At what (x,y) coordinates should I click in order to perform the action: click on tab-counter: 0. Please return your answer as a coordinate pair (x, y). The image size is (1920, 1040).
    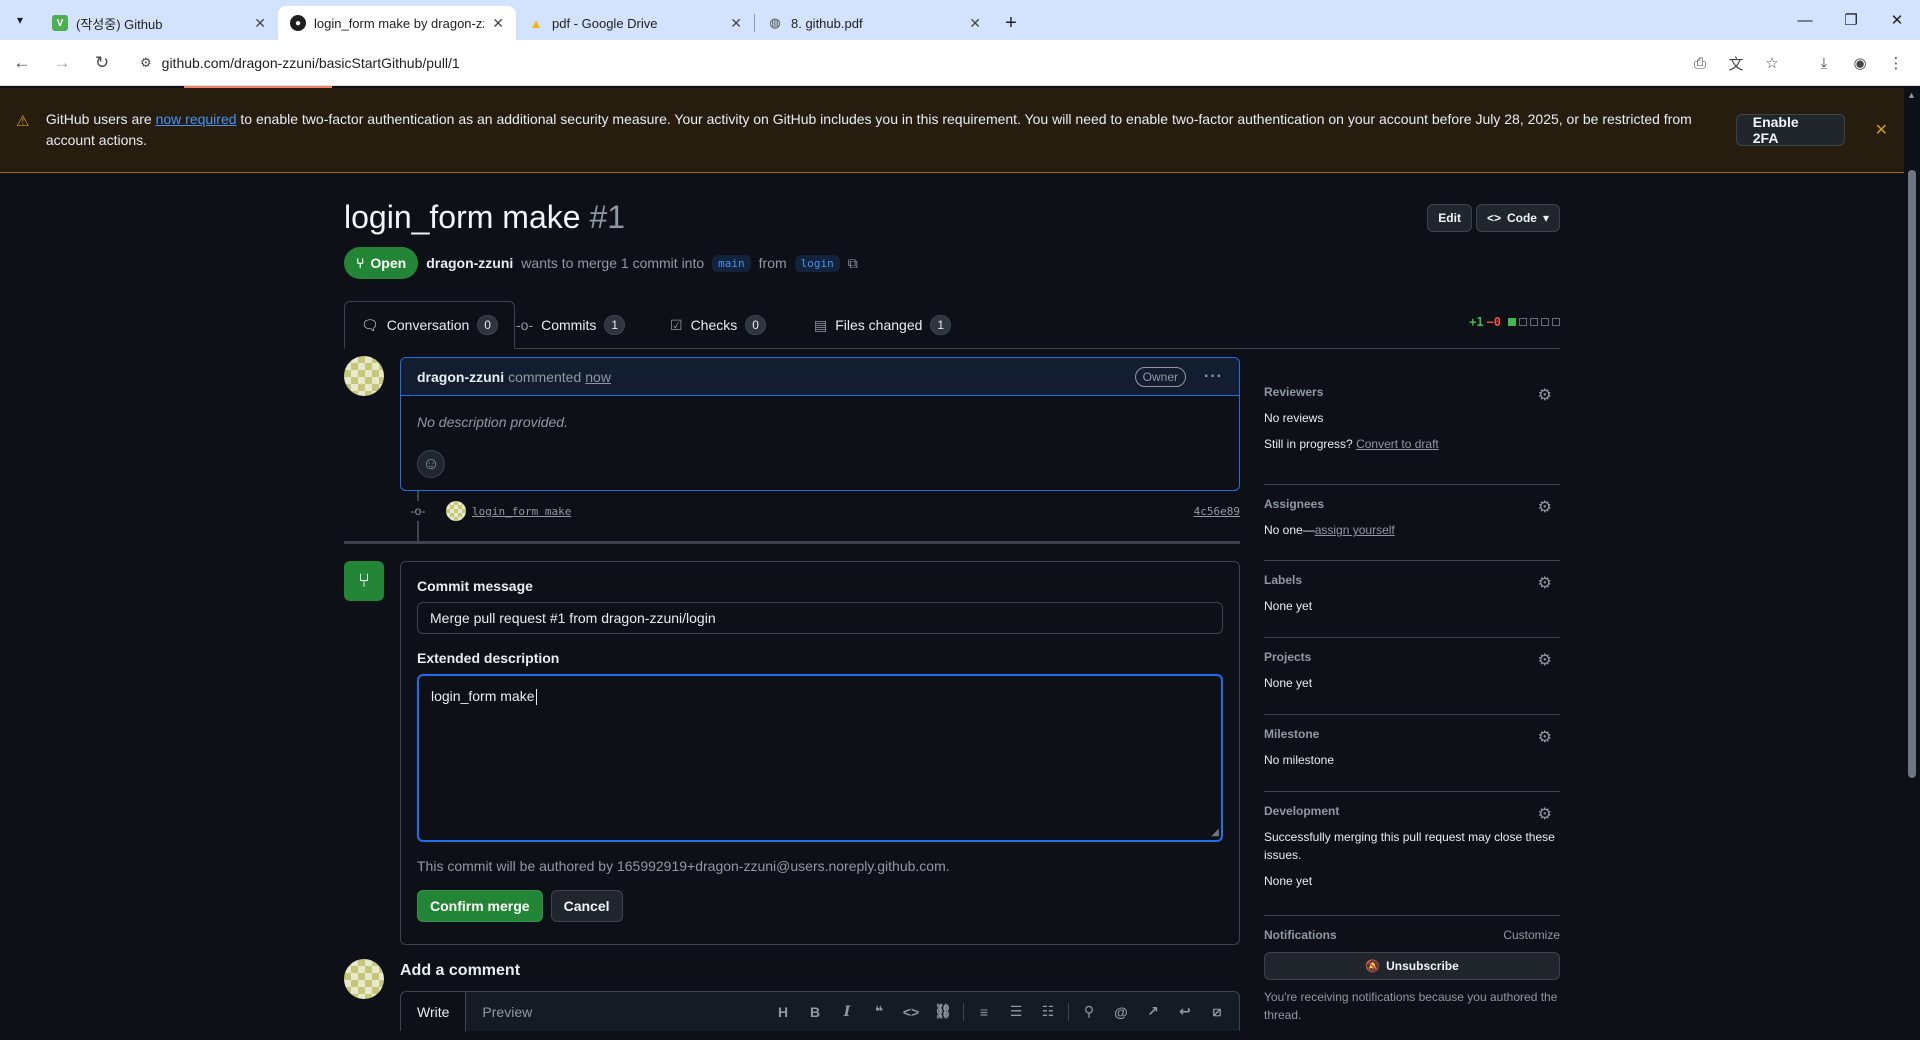
    Looking at the image, I should click on (487, 325).